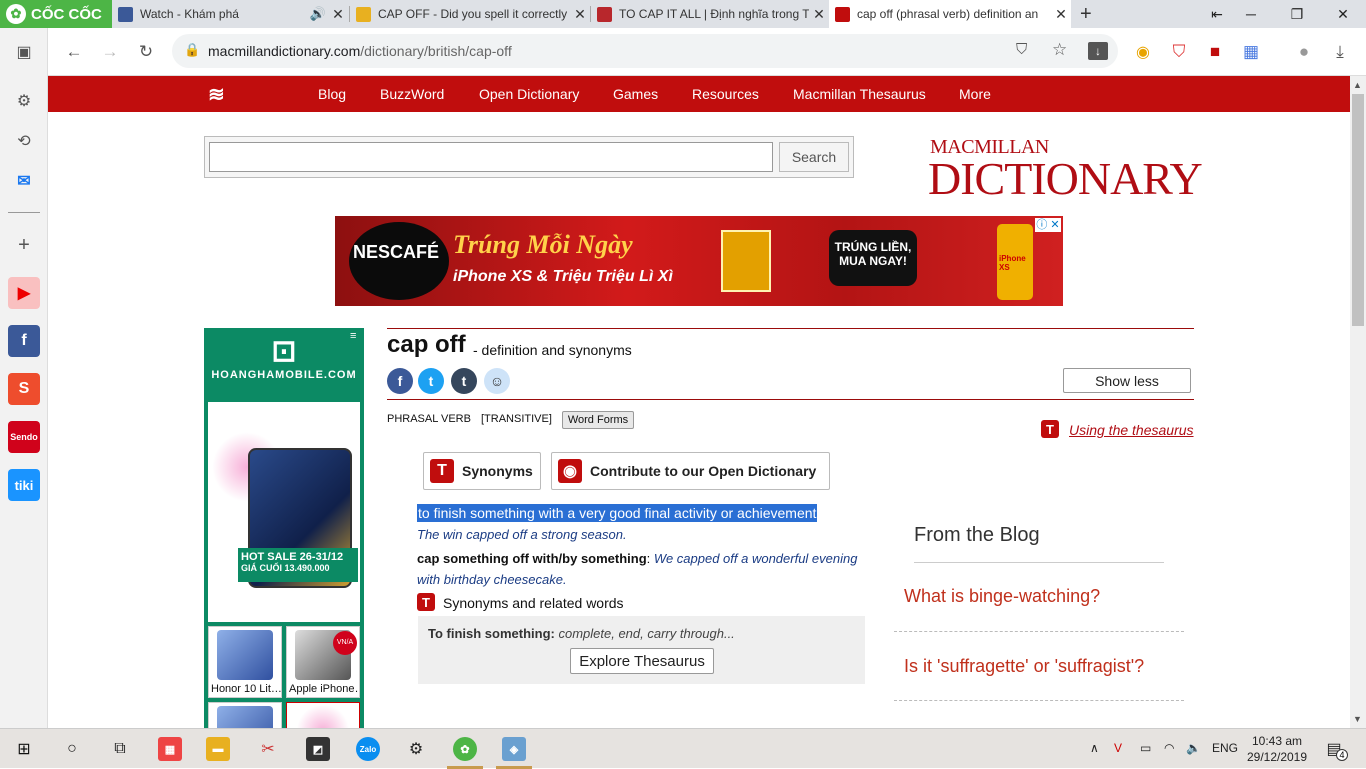 This screenshot has width=1366, height=769. Describe the element at coordinates (1169, 748) in the screenshot. I see `wifi-icon: ◠` at that location.